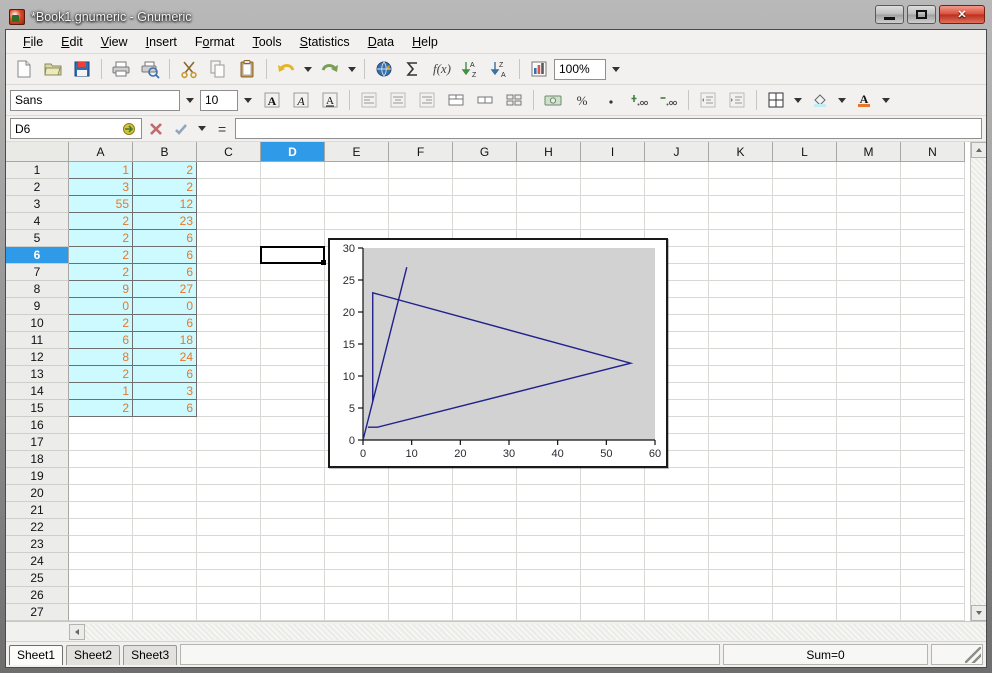 The height and width of the screenshot is (673, 992). Describe the element at coordinates (37, 374) in the screenshot. I see `row-header-13: 13` at that location.